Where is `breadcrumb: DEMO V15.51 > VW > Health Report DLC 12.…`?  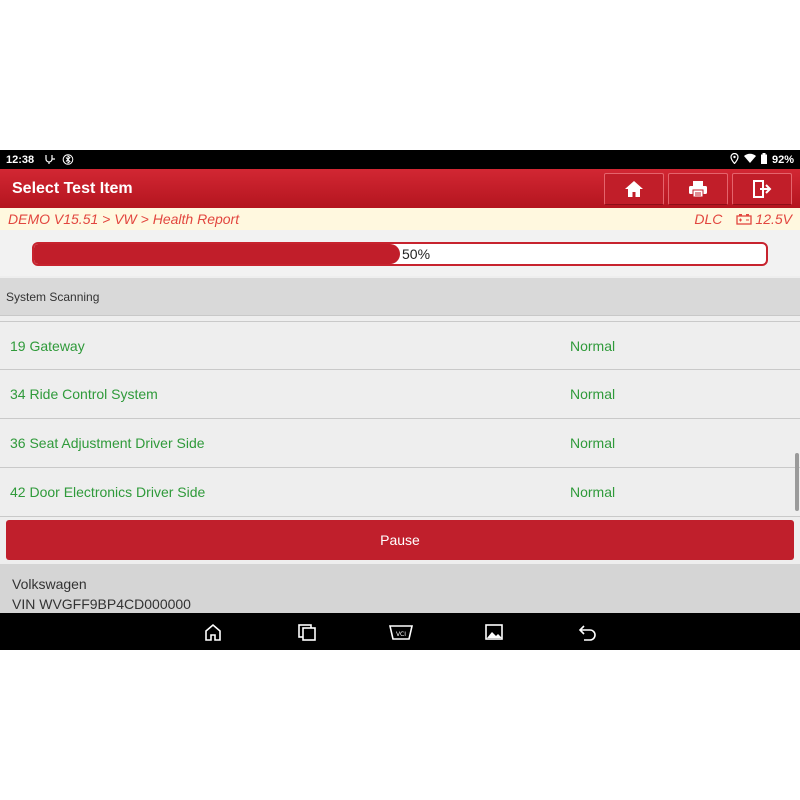 breadcrumb: DEMO V15.51 > VW > Health Report DLC 12.… is located at coordinates (400, 219).